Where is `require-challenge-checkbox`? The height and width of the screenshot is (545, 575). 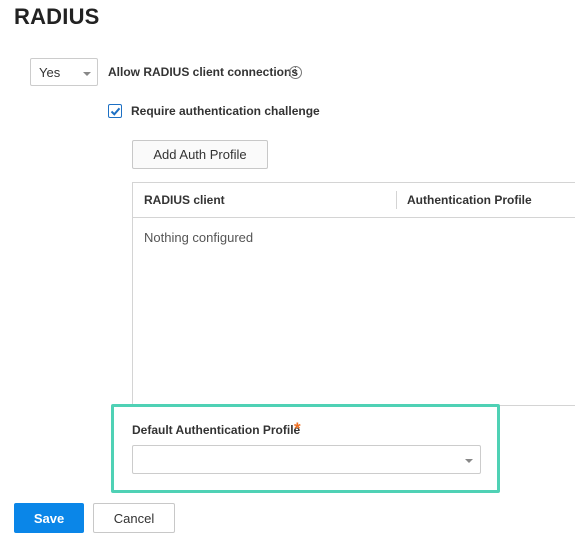
require-challenge-checkbox is located at coordinates (115, 111).